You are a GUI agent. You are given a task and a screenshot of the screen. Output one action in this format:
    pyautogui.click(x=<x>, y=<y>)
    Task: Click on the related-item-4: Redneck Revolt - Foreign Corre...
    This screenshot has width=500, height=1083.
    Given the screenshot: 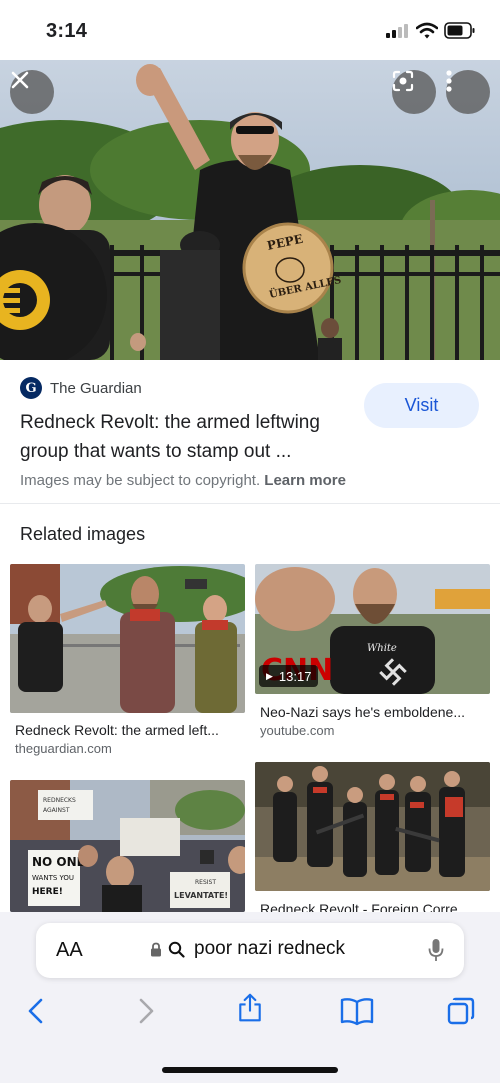 What is the action you would take?
    pyautogui.click(x=372, y=839)
    